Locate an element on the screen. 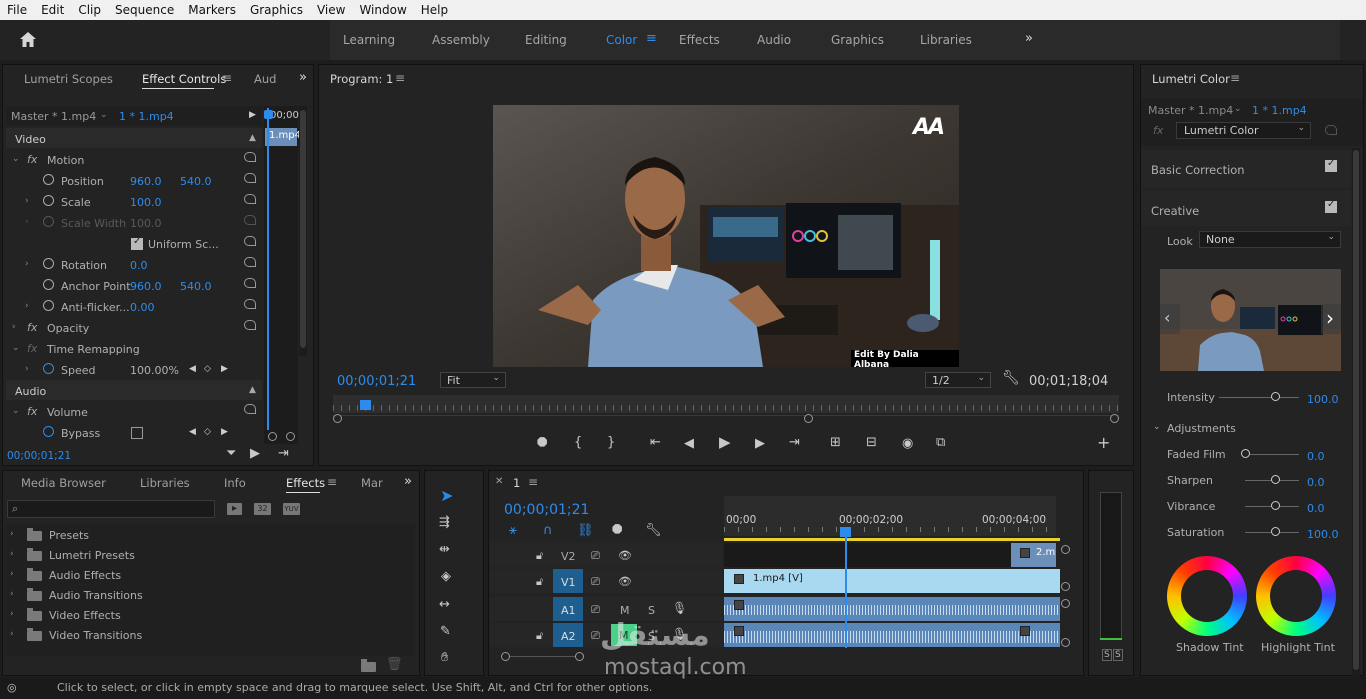  workspace-libraries: Libraries is located at coordinates (946, 40).